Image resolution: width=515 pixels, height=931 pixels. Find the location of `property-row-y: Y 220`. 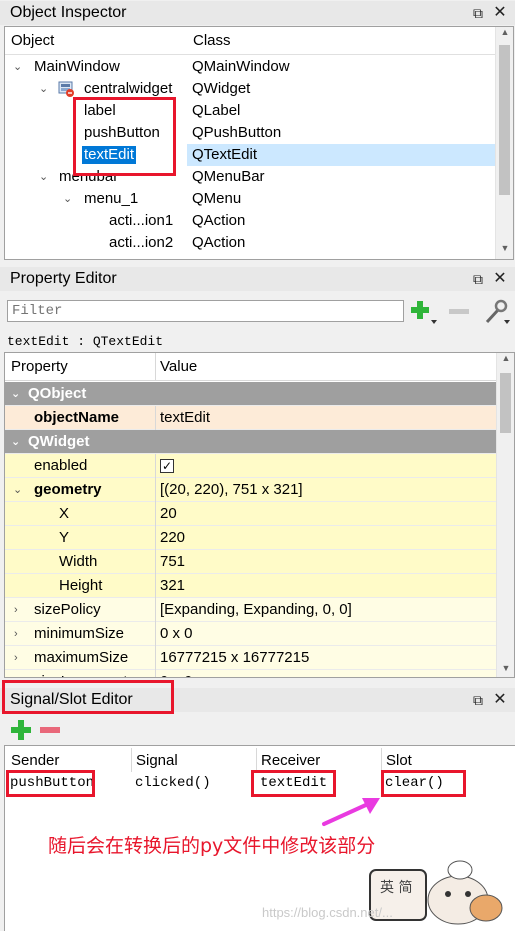

property-row-y: Y 220 is located at coordinates (250, 538).